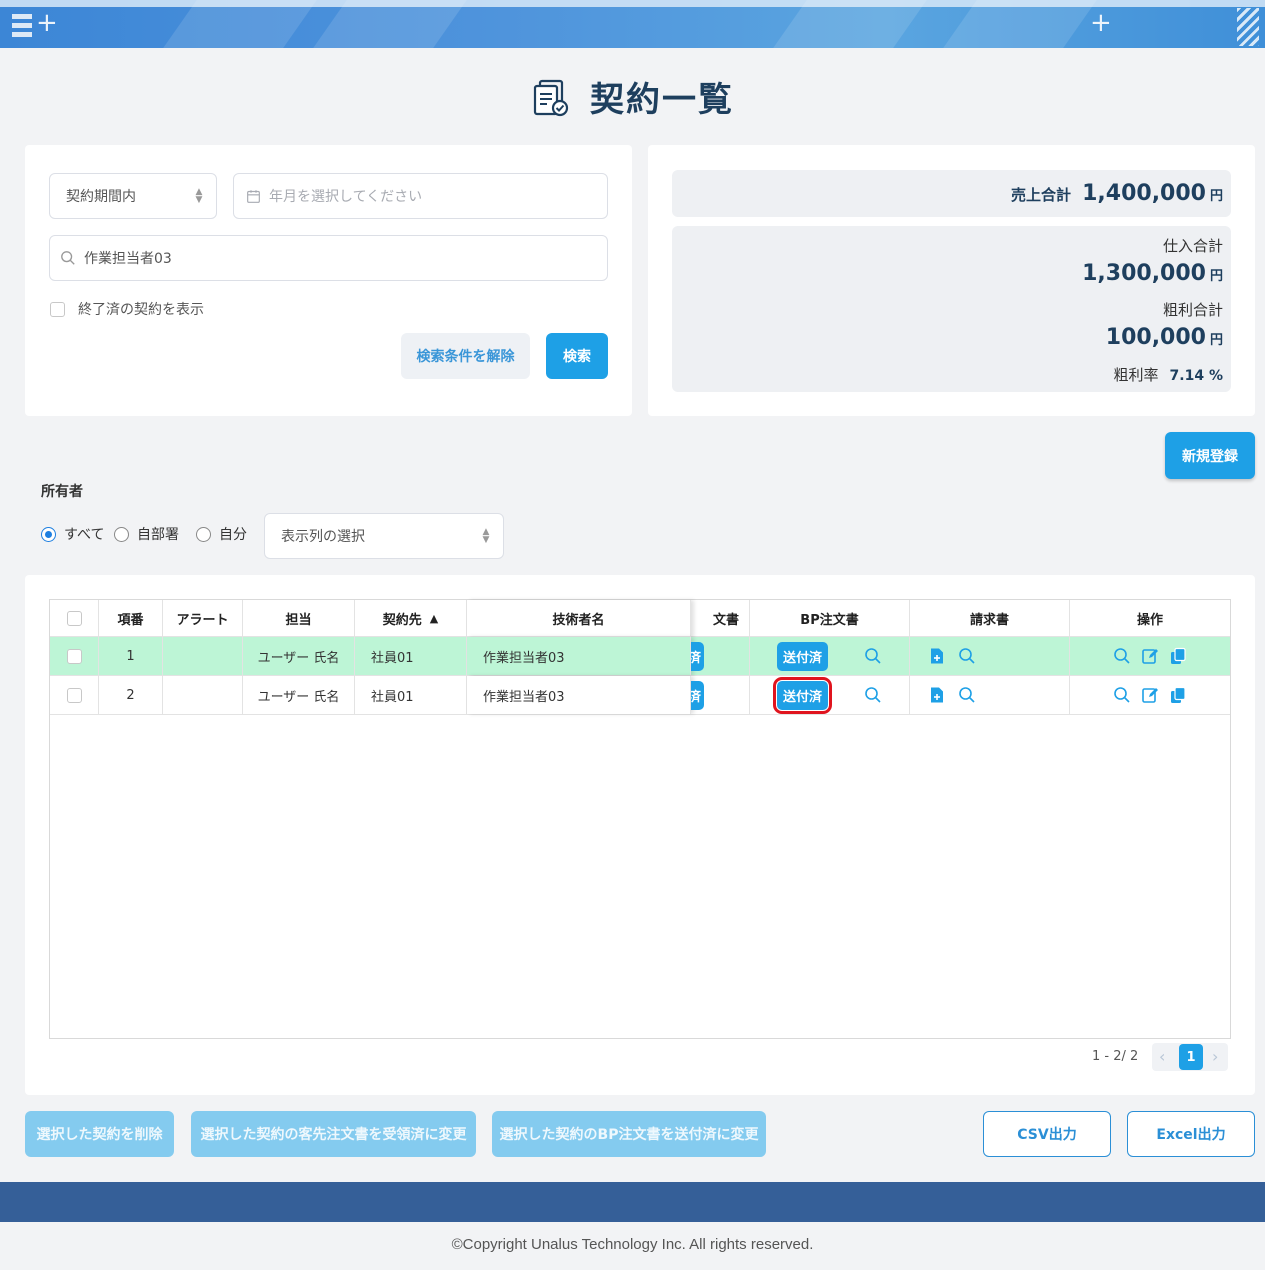  I want to click on margin-rate-label: 粗利率, so click(1136, 375).